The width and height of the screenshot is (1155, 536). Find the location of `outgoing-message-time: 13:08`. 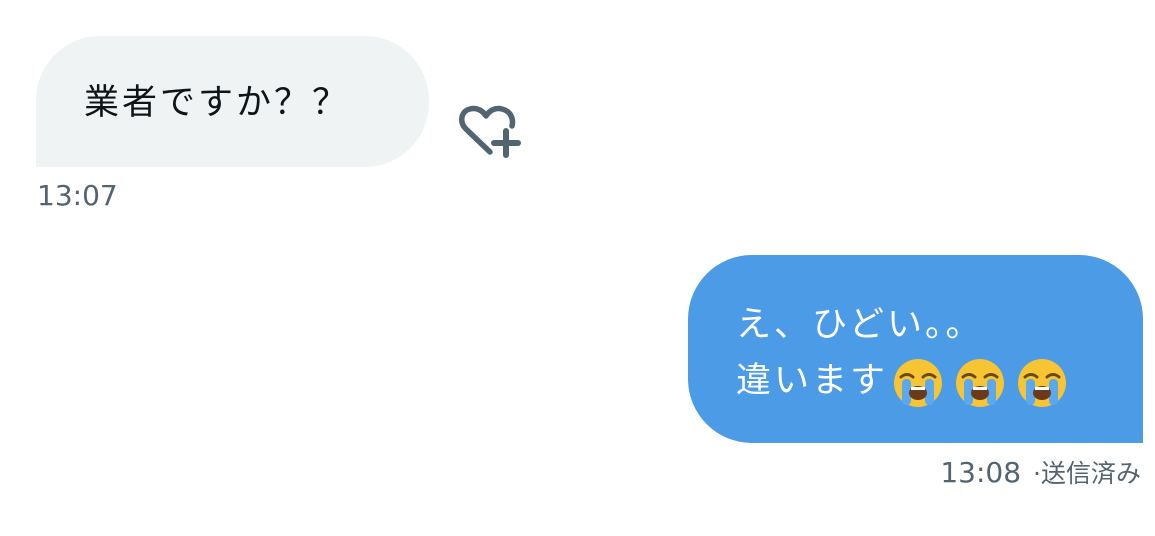

outgoing-message-time: 13:08 is located at coordinates (981, 472).